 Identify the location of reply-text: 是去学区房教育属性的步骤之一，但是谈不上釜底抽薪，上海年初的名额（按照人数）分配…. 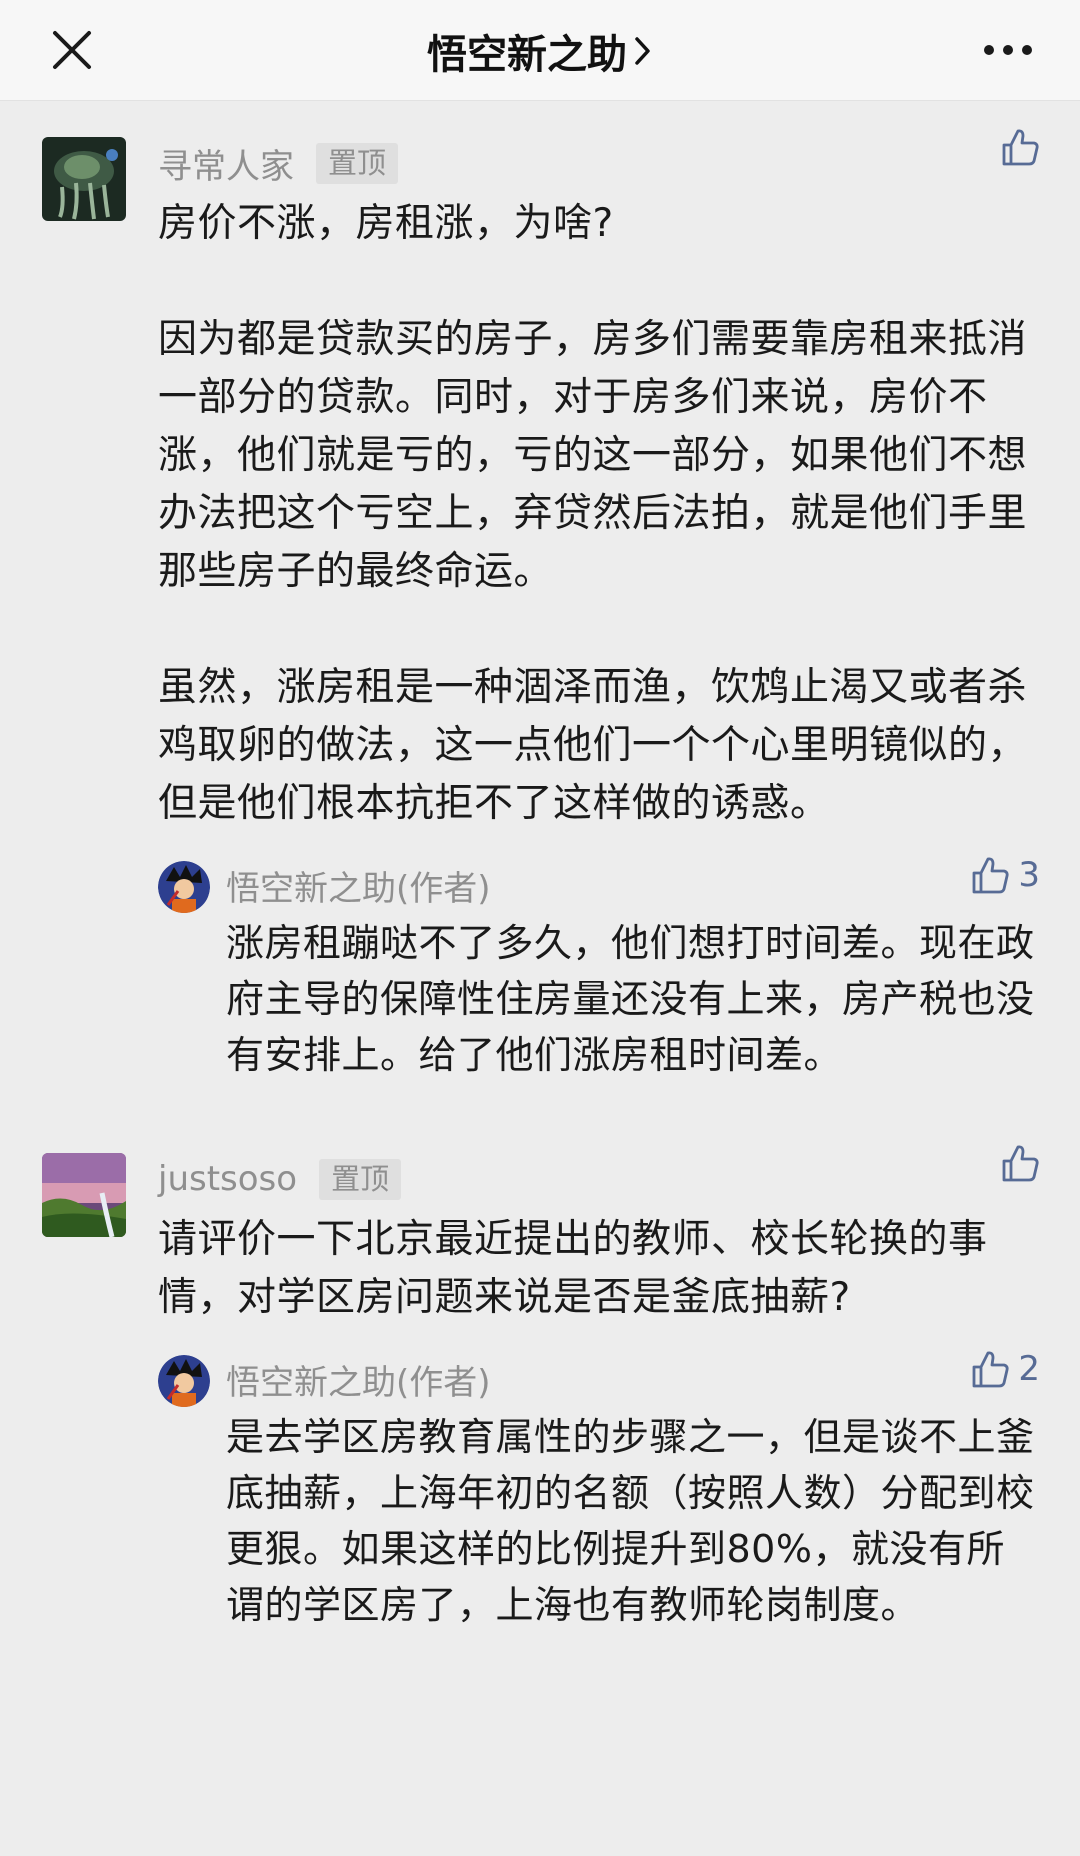
(630, 1521).